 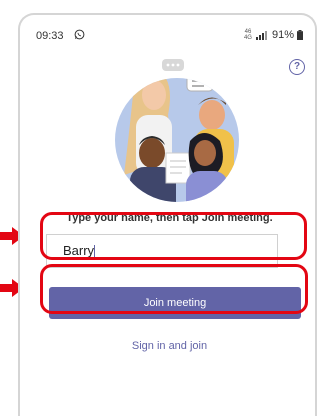 I want to click on signal-icon, so click(x=261, y=35).